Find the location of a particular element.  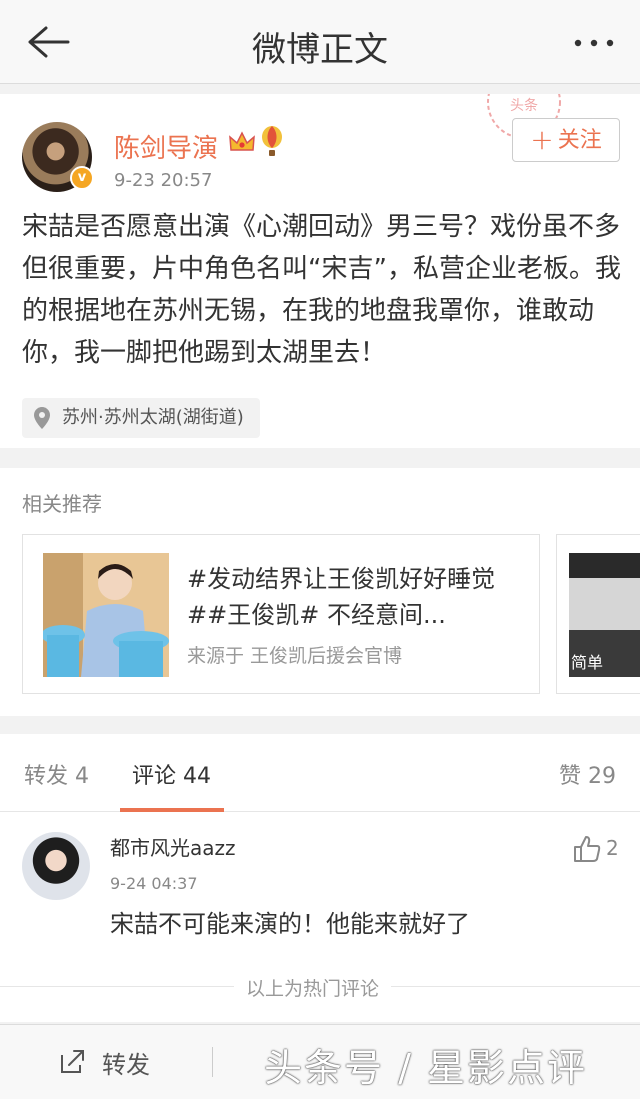

hot-comments-label: 以上为热门评论 is located at coordinates (313, 987).